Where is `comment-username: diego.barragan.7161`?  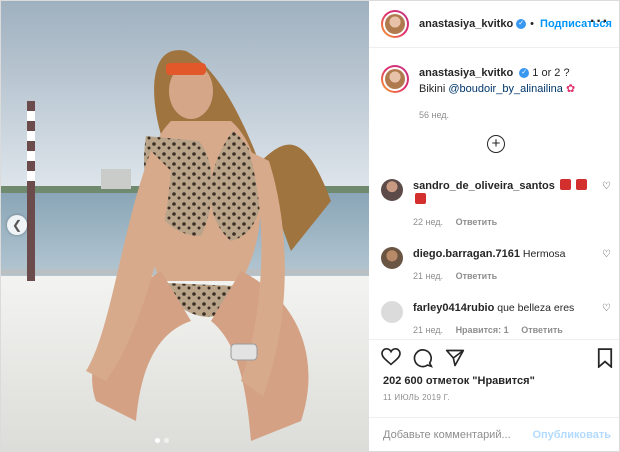
comment-username: diego.barragan.7161 is located at coordinates (466, 254).